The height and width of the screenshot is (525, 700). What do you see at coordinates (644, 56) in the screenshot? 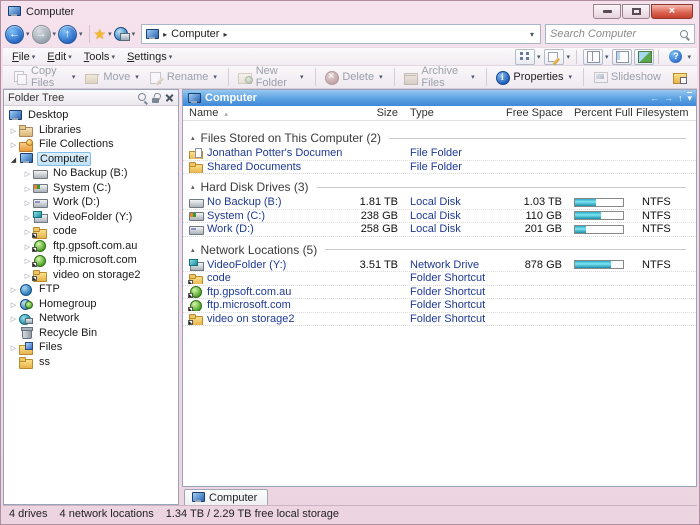
I see `viewer-pane-button` at bounding box center [644, 56].